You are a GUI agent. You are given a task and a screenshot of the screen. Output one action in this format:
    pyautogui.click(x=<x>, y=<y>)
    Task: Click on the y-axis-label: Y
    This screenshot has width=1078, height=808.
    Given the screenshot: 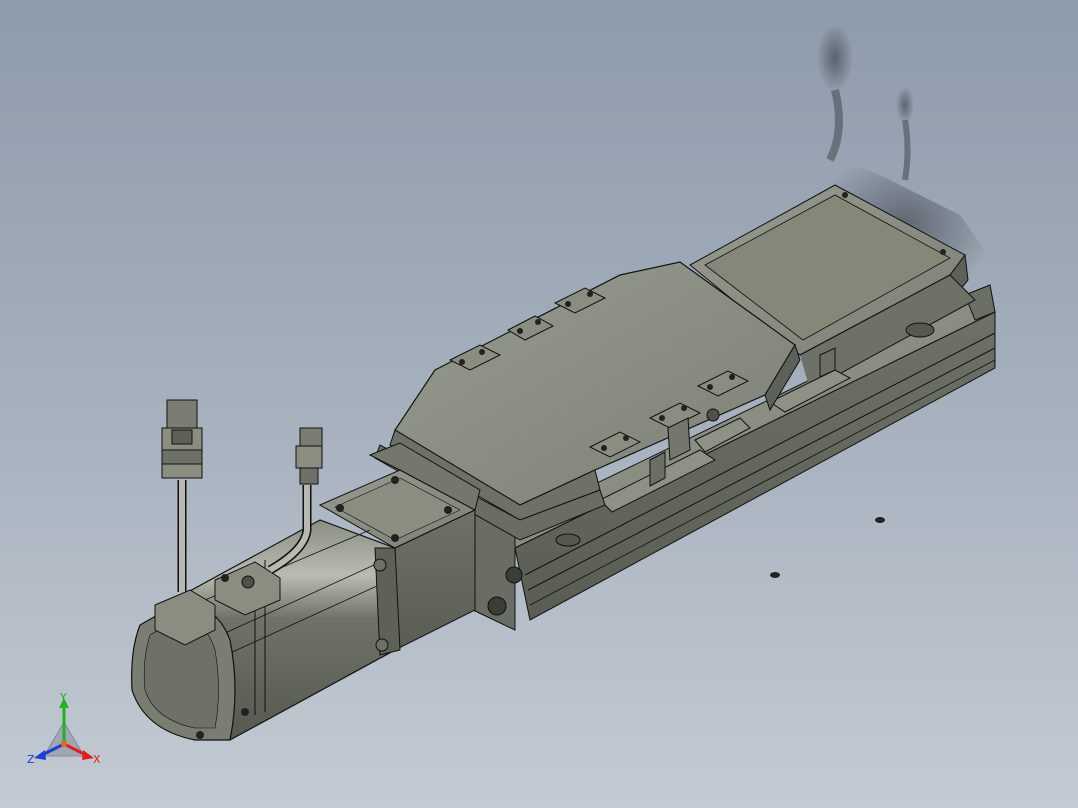 What is the action you would take?
    pyautogui.click(x=63, y=698)
    